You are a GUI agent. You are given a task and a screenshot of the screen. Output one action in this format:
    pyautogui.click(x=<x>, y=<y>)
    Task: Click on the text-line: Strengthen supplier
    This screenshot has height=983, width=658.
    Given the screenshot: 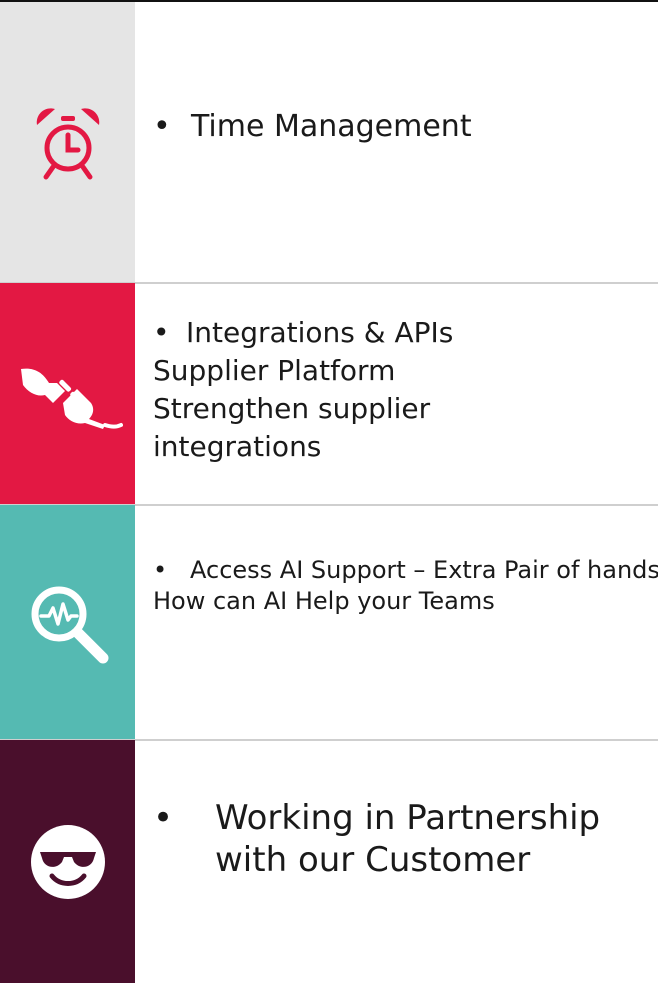 What is the action you would take?
    pyautogui.click(x=292, y=408)
    